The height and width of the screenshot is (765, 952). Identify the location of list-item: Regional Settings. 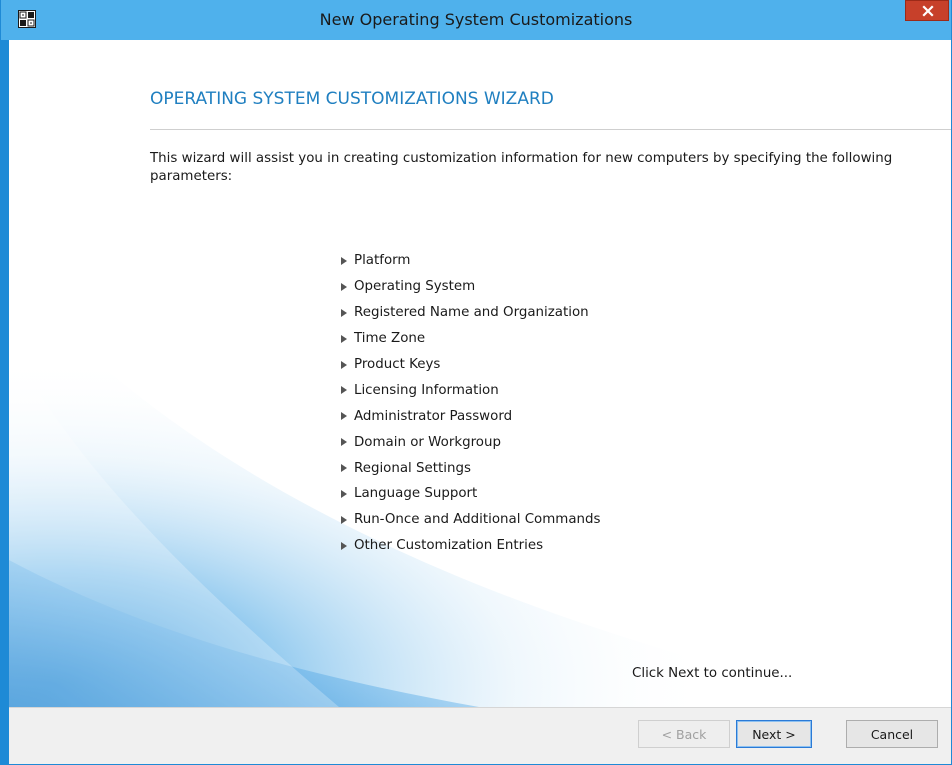
(471, 468).